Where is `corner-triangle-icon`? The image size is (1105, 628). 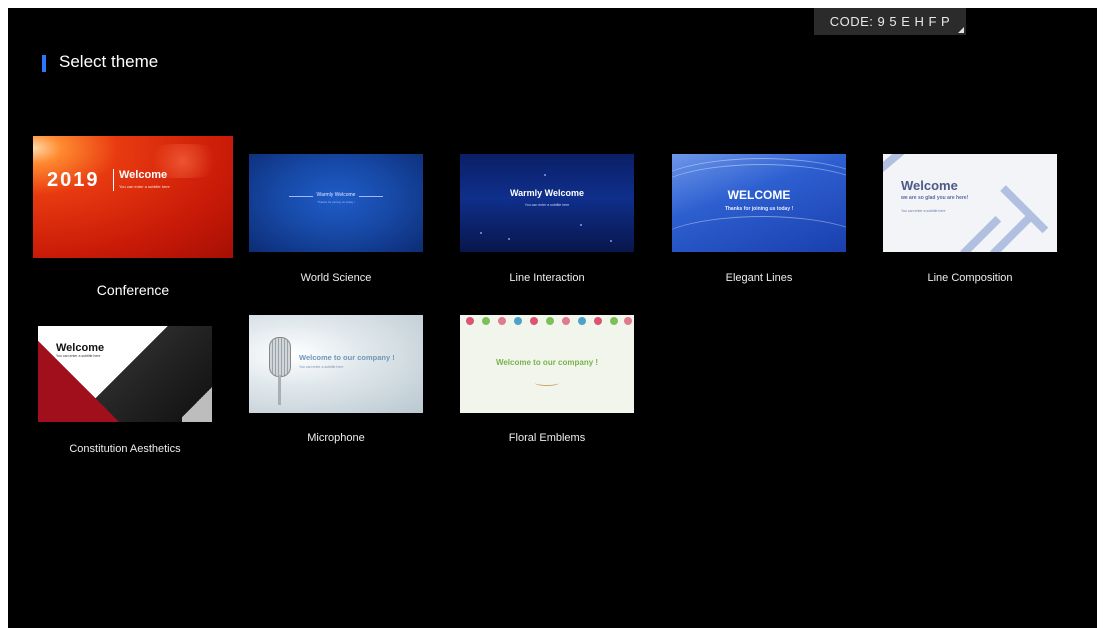
corner-triangle-icon is located at coordinates (961, 30).